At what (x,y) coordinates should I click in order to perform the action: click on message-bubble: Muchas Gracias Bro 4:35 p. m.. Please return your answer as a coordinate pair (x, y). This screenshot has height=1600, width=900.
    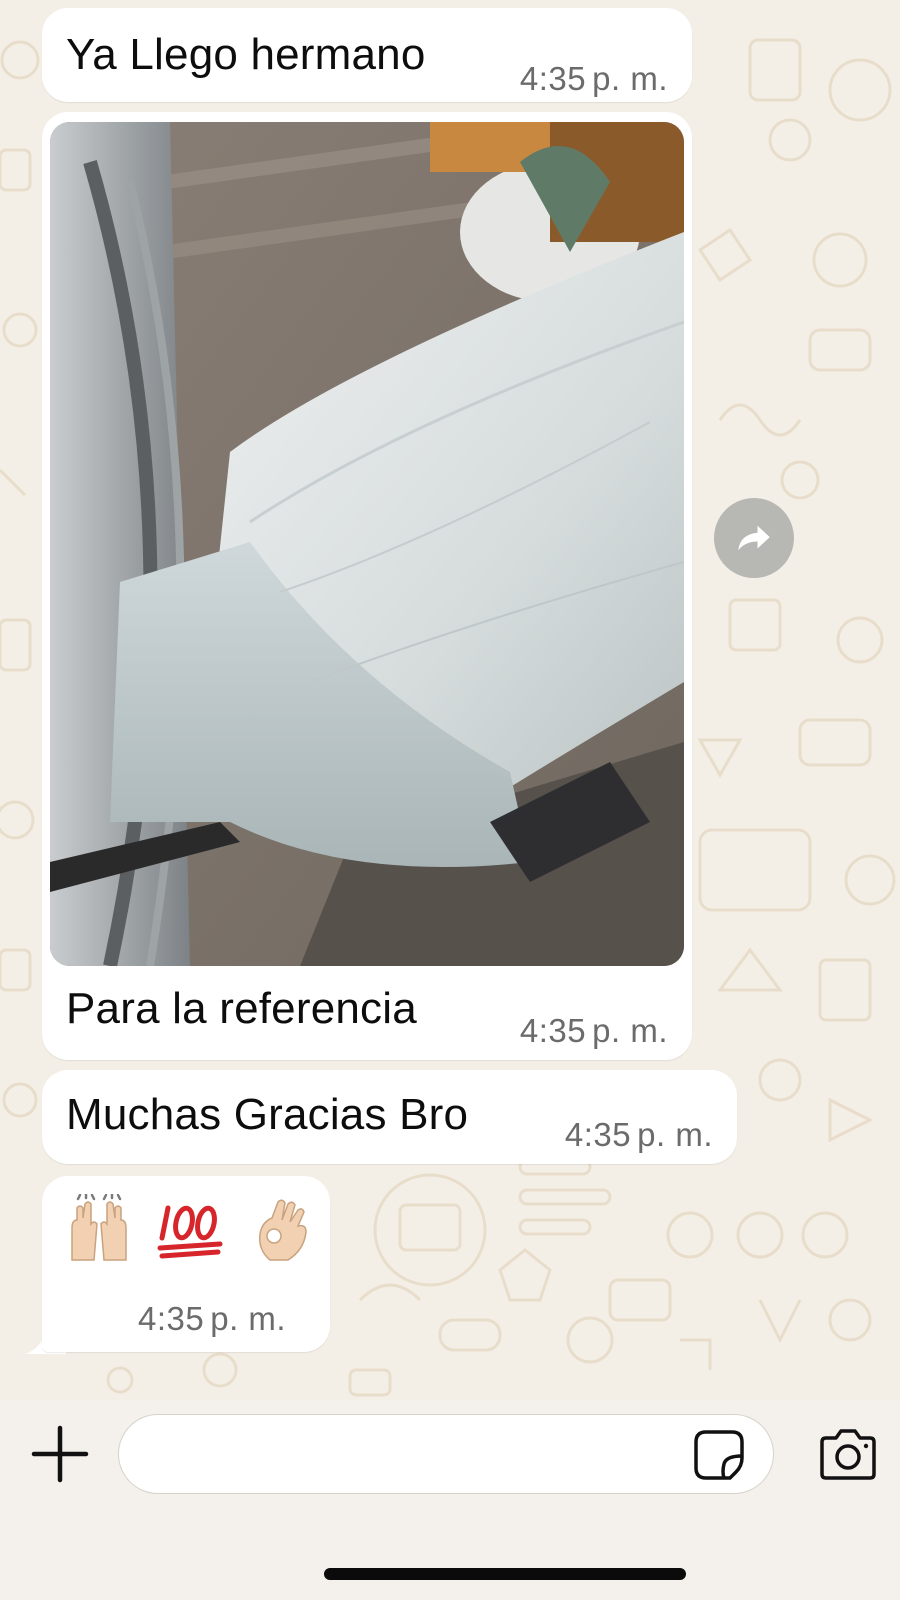
    Looking at the image, I should click on (389, 1117).